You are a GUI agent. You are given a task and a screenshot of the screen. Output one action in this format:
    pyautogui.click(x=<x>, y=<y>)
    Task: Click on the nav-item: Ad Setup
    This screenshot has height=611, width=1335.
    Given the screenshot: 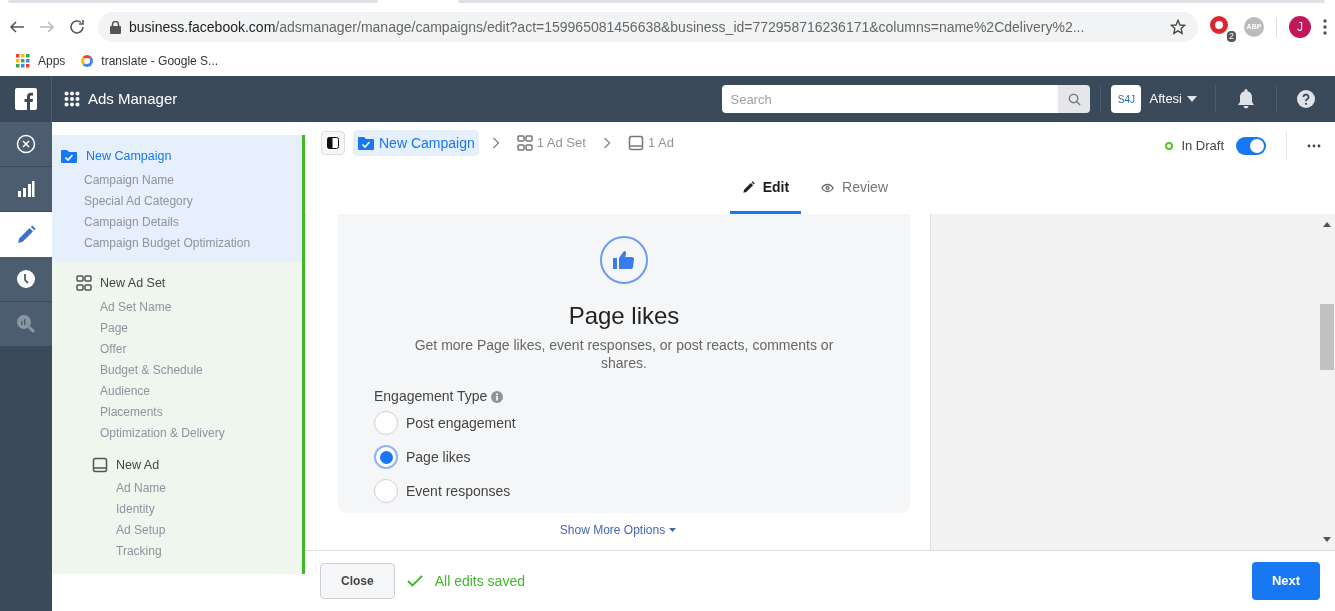 What is the action you would take?
    pyautogui.click(x=209, y=531)
    